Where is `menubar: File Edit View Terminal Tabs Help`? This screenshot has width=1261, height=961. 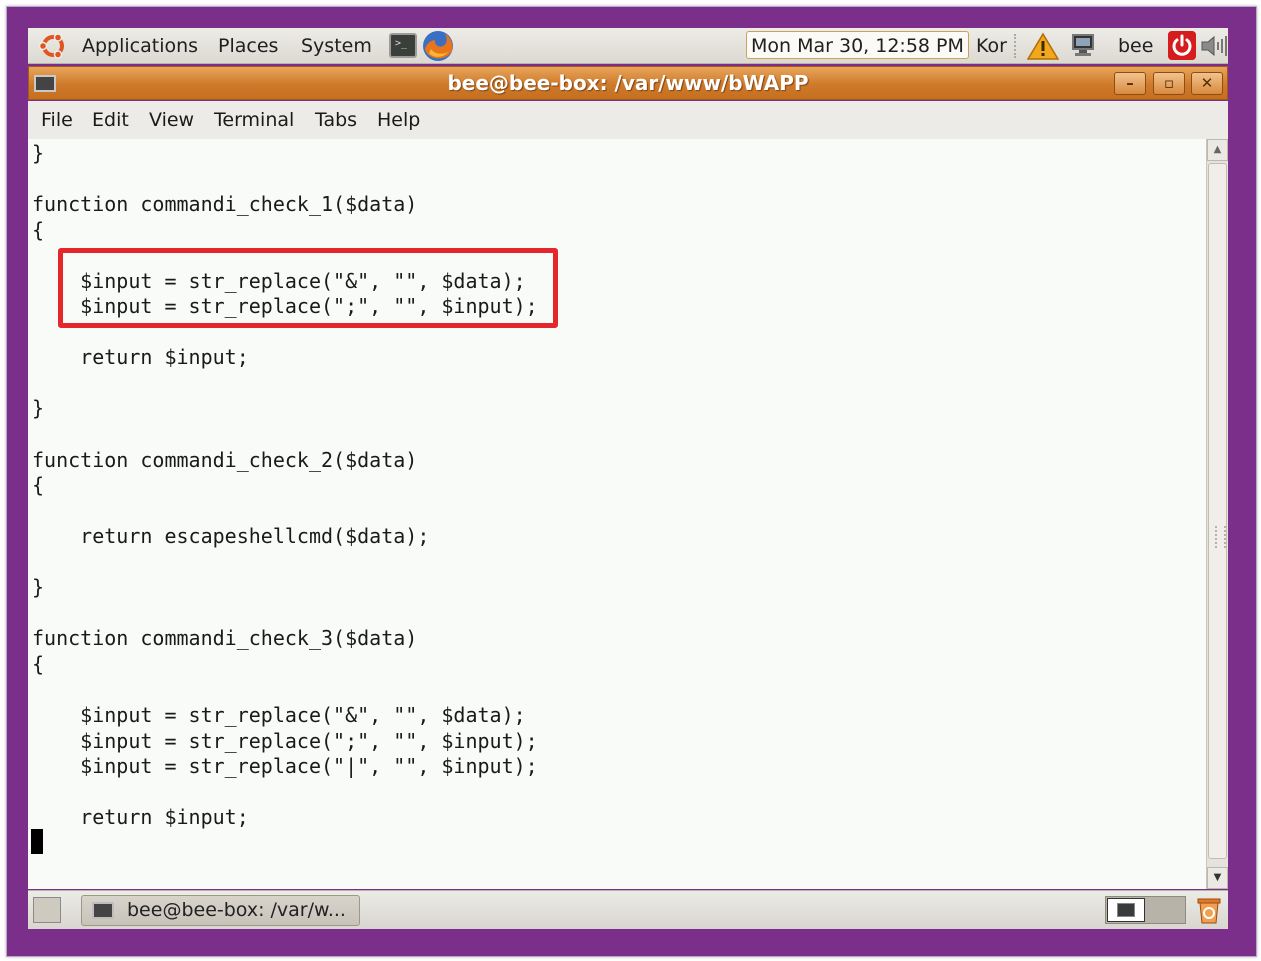
menubar: File Edit View Terminal Tabs Help is located at coordinates (628, 120).